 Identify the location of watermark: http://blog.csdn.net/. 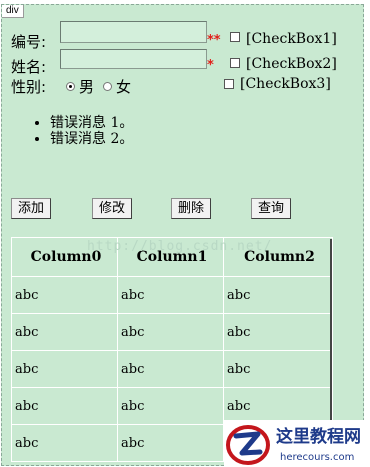
(180, 246).